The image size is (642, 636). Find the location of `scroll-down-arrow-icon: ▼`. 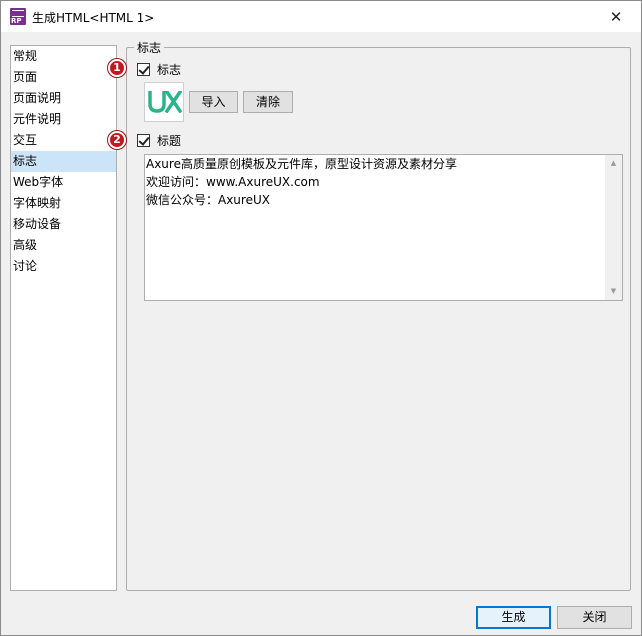

scroll-down-arrow-icon: ▼ is located at coordinates (613, 291).